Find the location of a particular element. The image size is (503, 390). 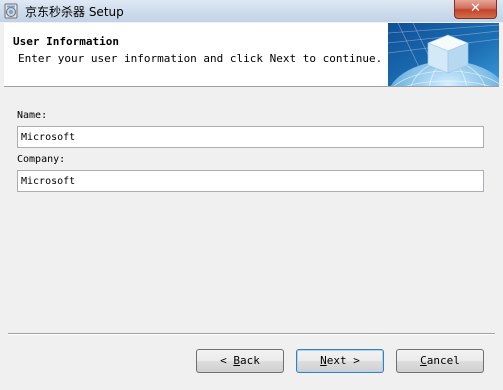

back-mnemonic: B is located at coordinates (236, 360).